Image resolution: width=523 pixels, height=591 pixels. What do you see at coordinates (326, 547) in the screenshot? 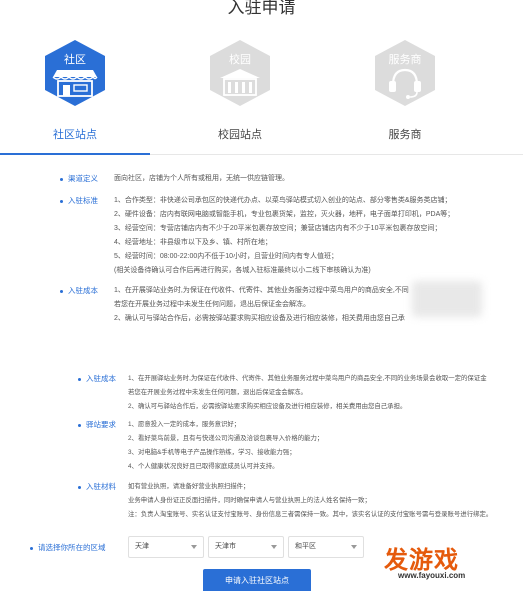
I see `district-select: 和平区` at bounding box center [326, 547].